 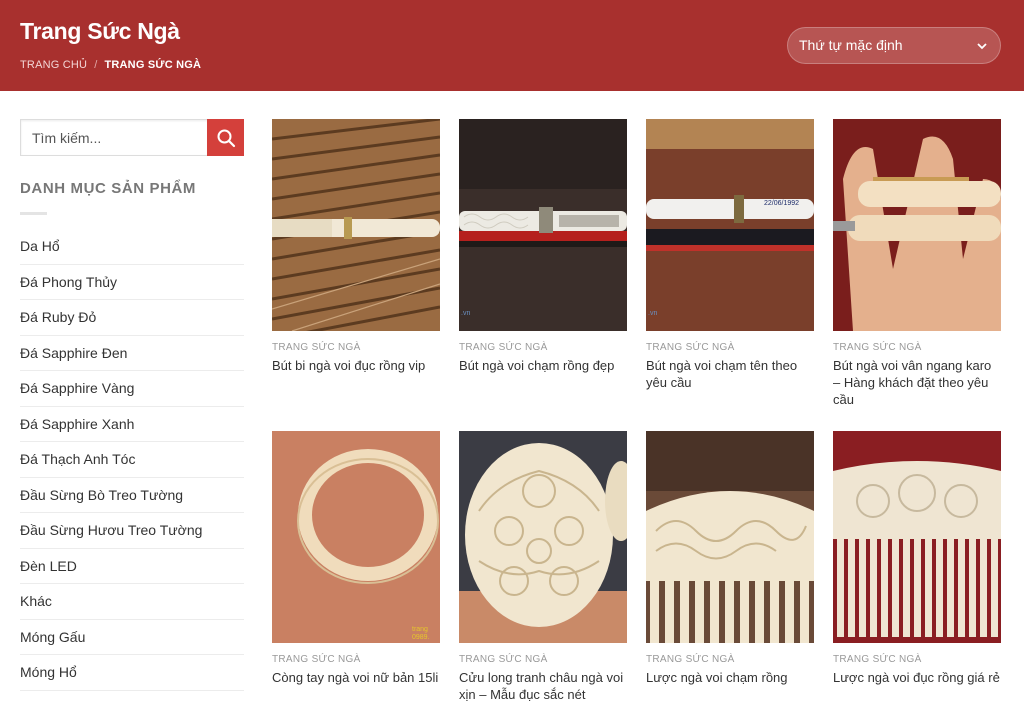 I want to click on page-title: Trang Sức Ngà, so click(x=100, y=31).